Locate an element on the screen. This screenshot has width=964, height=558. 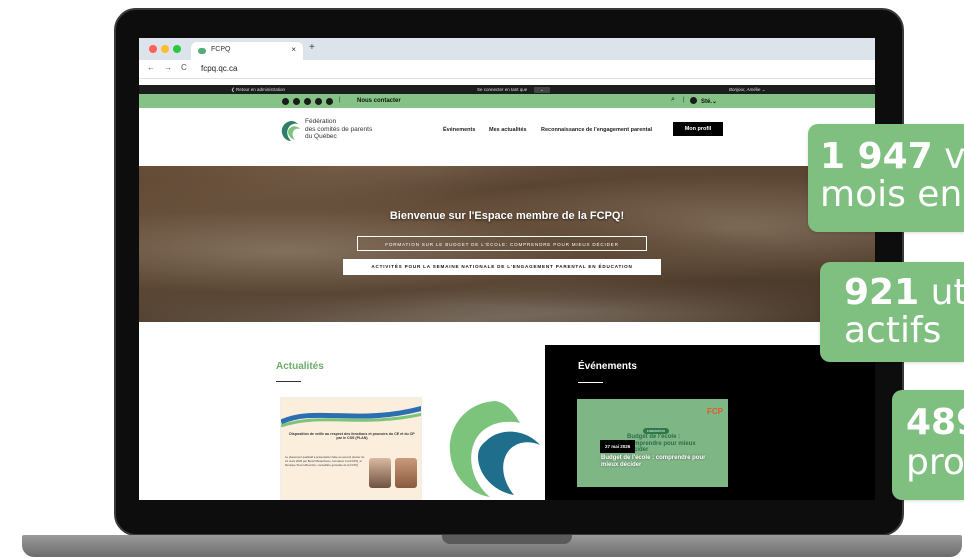
site-selector: Sté.⌄ is located at coordinates (709, 101).